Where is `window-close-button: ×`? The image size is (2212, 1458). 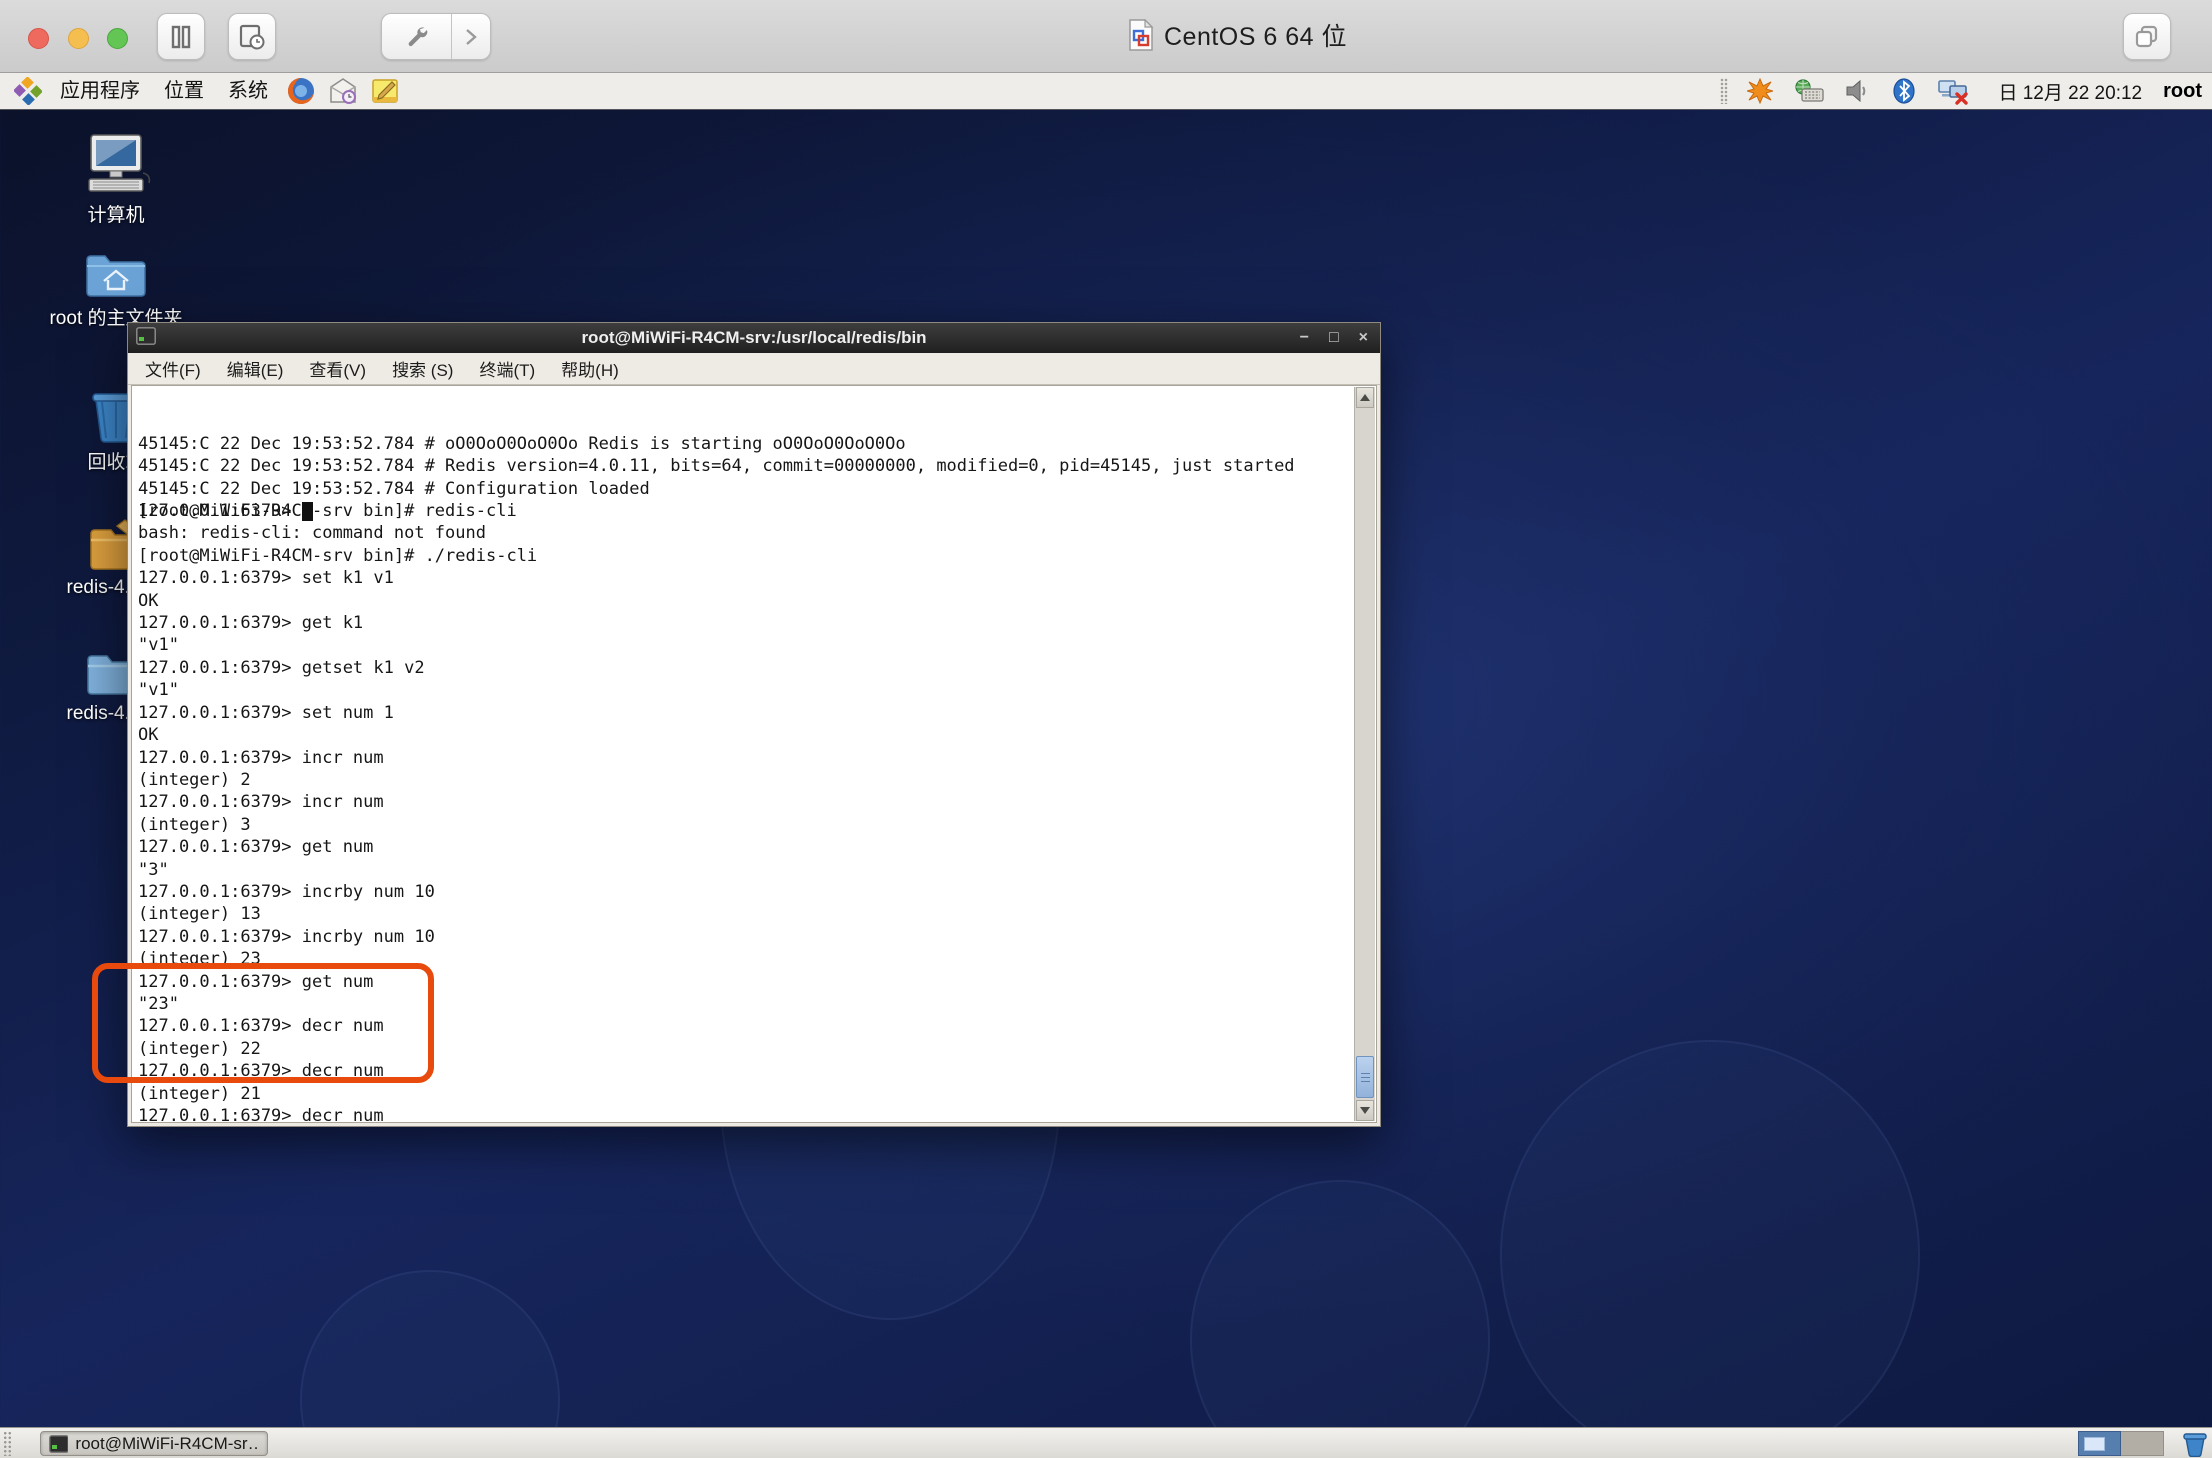
window-close-button: × is located at coordinates (1363, 338).